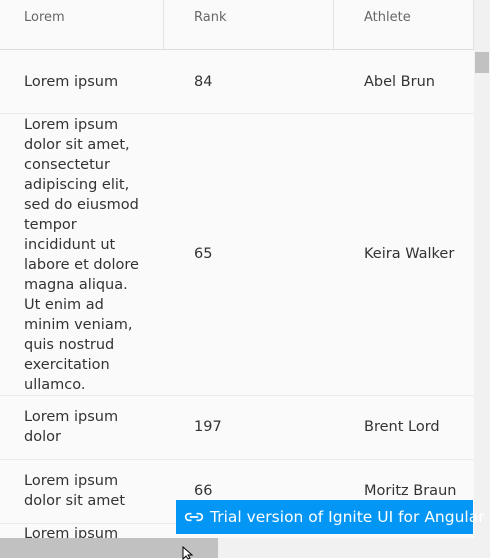 This screenshot has height=560, width=490. I want to click on cell-rank: 84, so click(203, 82).